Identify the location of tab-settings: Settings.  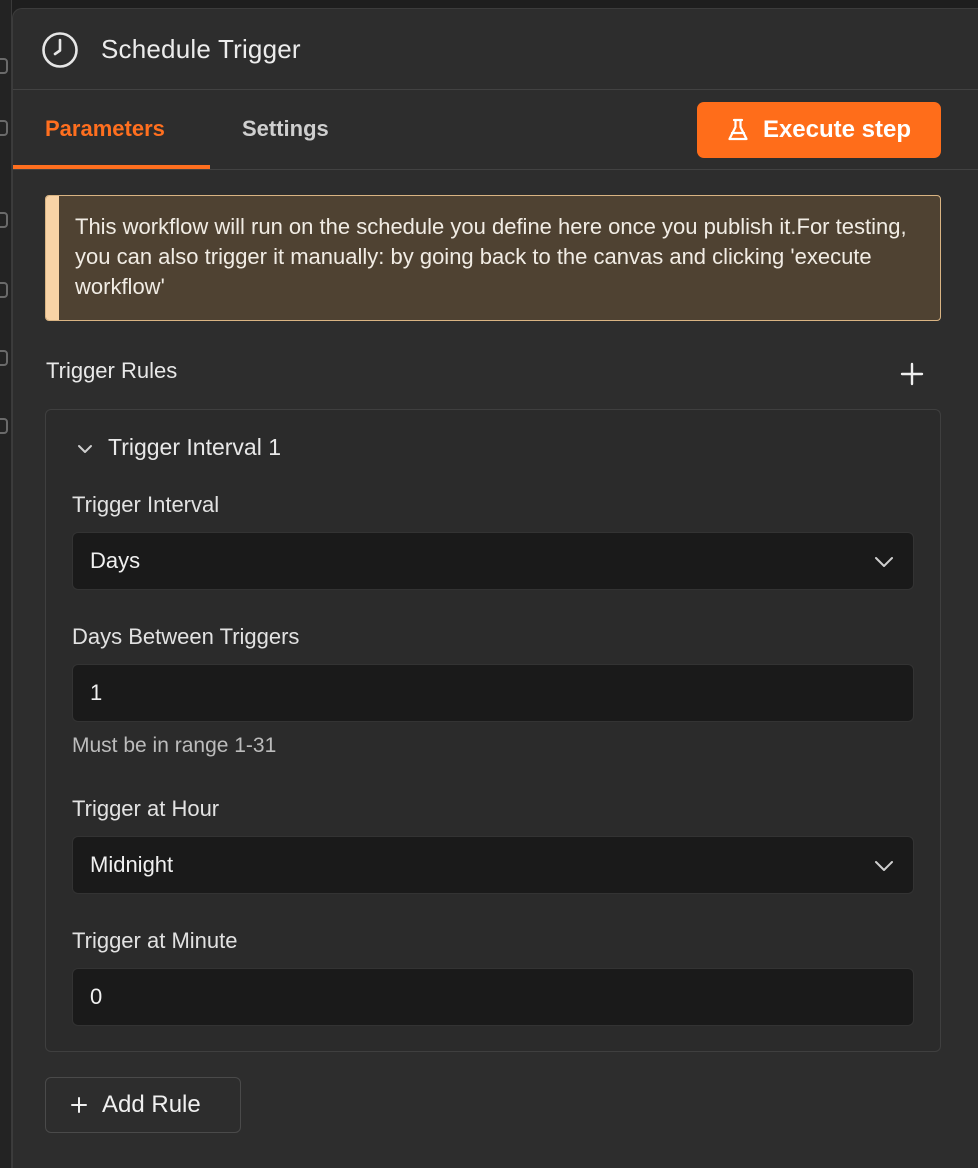
(285, 130).